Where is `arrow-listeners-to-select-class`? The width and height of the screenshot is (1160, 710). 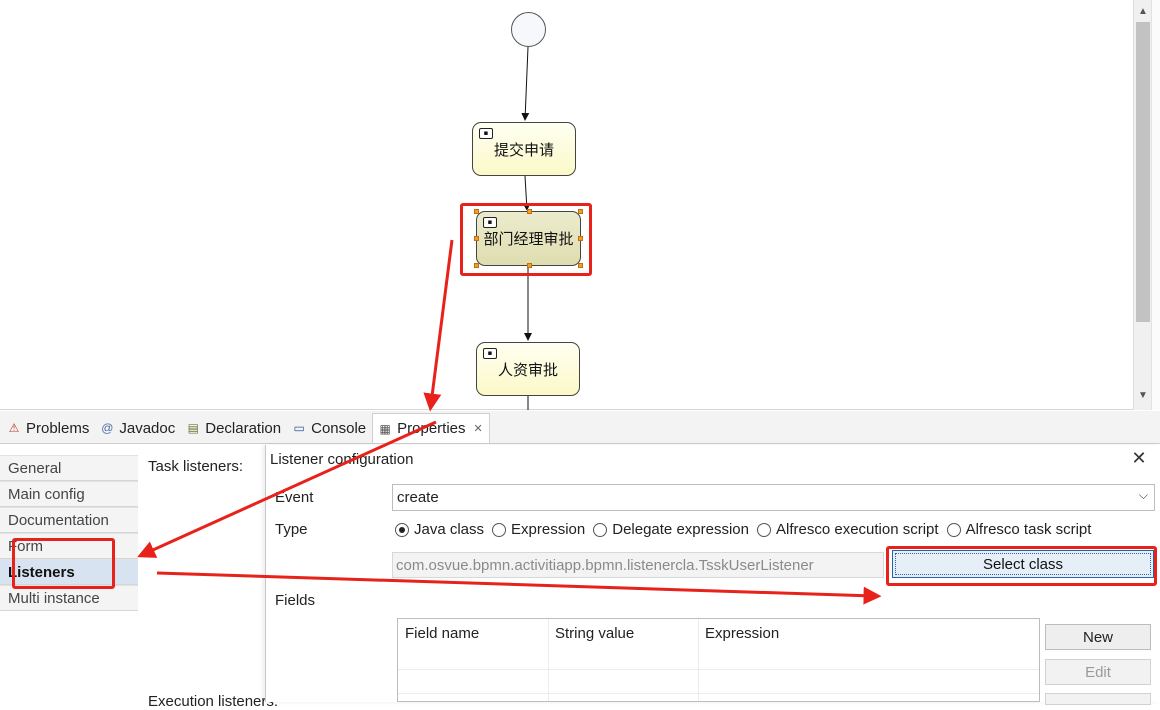
arrow-listeners-to-select-class is located at coordinates (519, 588).